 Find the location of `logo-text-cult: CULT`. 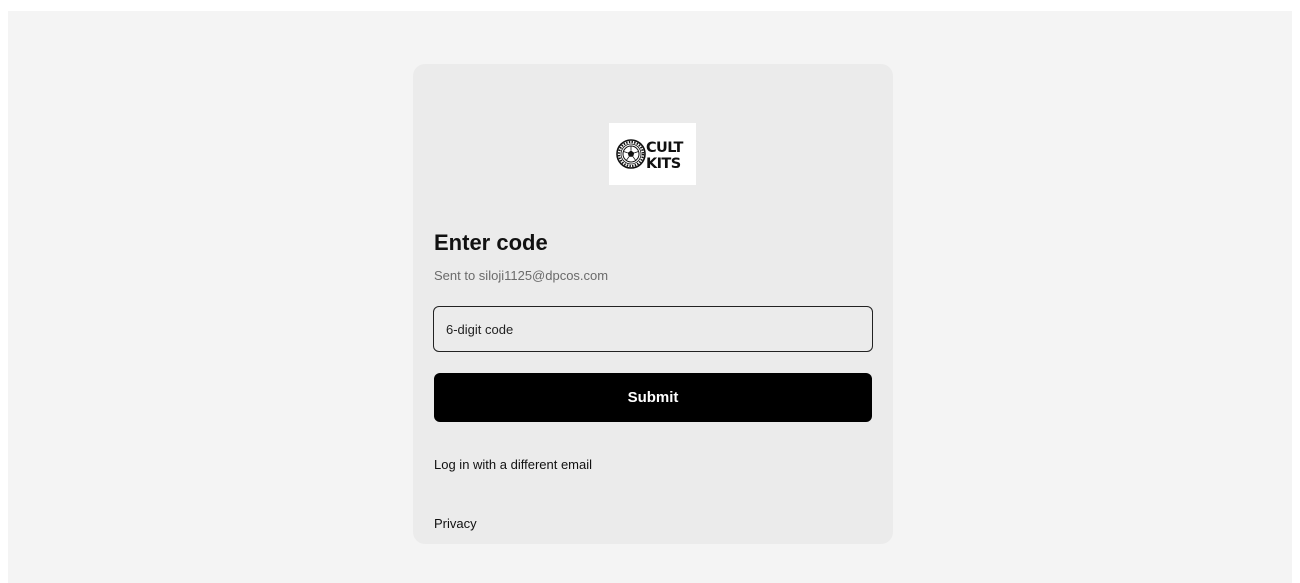

logo-text-cult: CULT is located at coordinates (664, 148).